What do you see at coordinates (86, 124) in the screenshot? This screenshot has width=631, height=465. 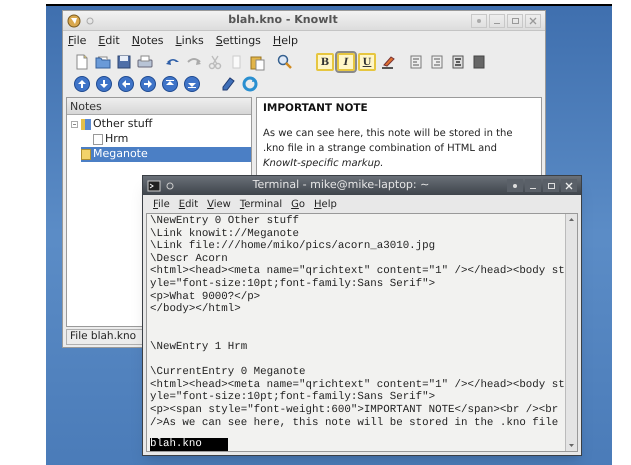 I see `folder-note-icon` at bounding box center [86, 124].